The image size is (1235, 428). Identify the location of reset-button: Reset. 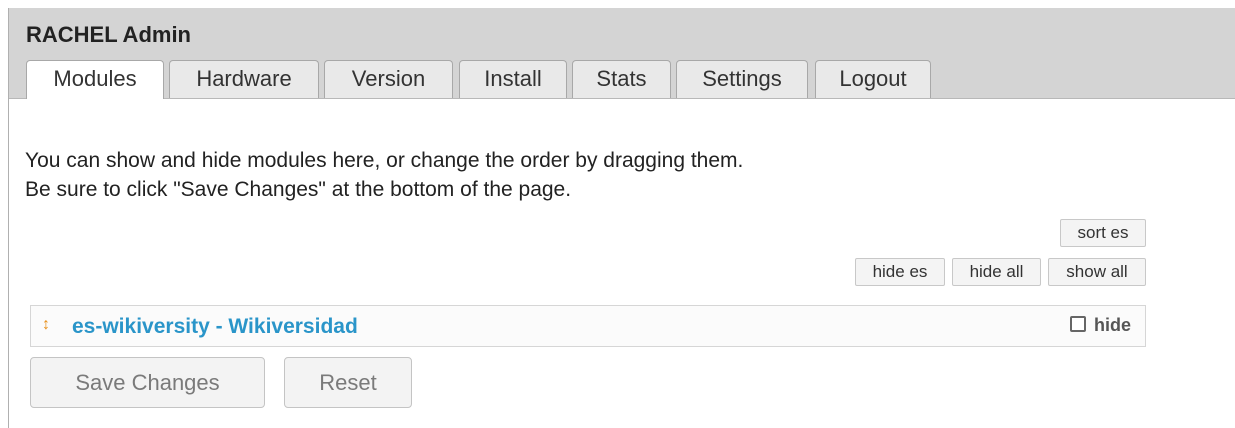
(348, 382).